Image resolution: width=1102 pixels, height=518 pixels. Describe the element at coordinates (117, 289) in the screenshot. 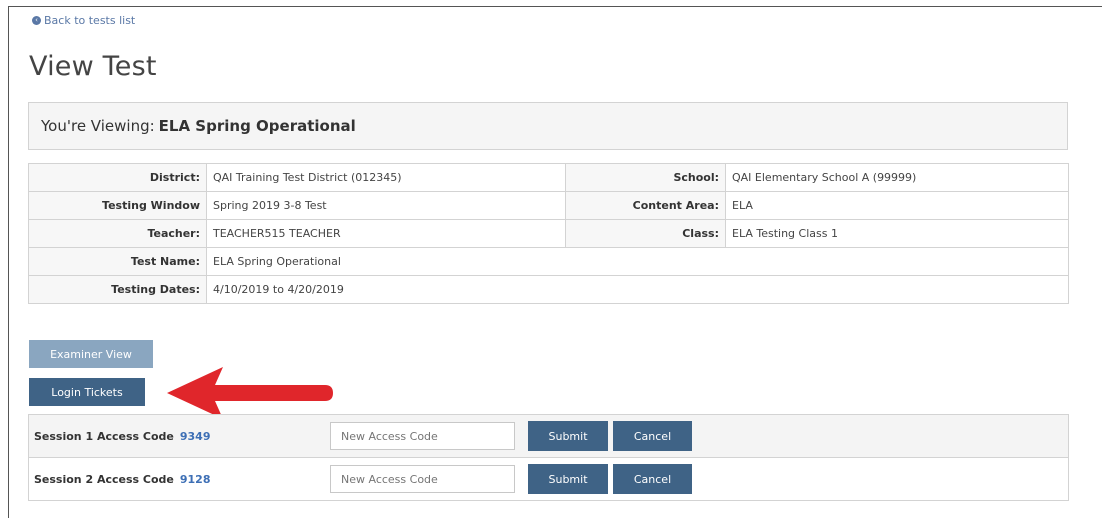

I see `testing-dates-label: Testing Dates:` at that location.